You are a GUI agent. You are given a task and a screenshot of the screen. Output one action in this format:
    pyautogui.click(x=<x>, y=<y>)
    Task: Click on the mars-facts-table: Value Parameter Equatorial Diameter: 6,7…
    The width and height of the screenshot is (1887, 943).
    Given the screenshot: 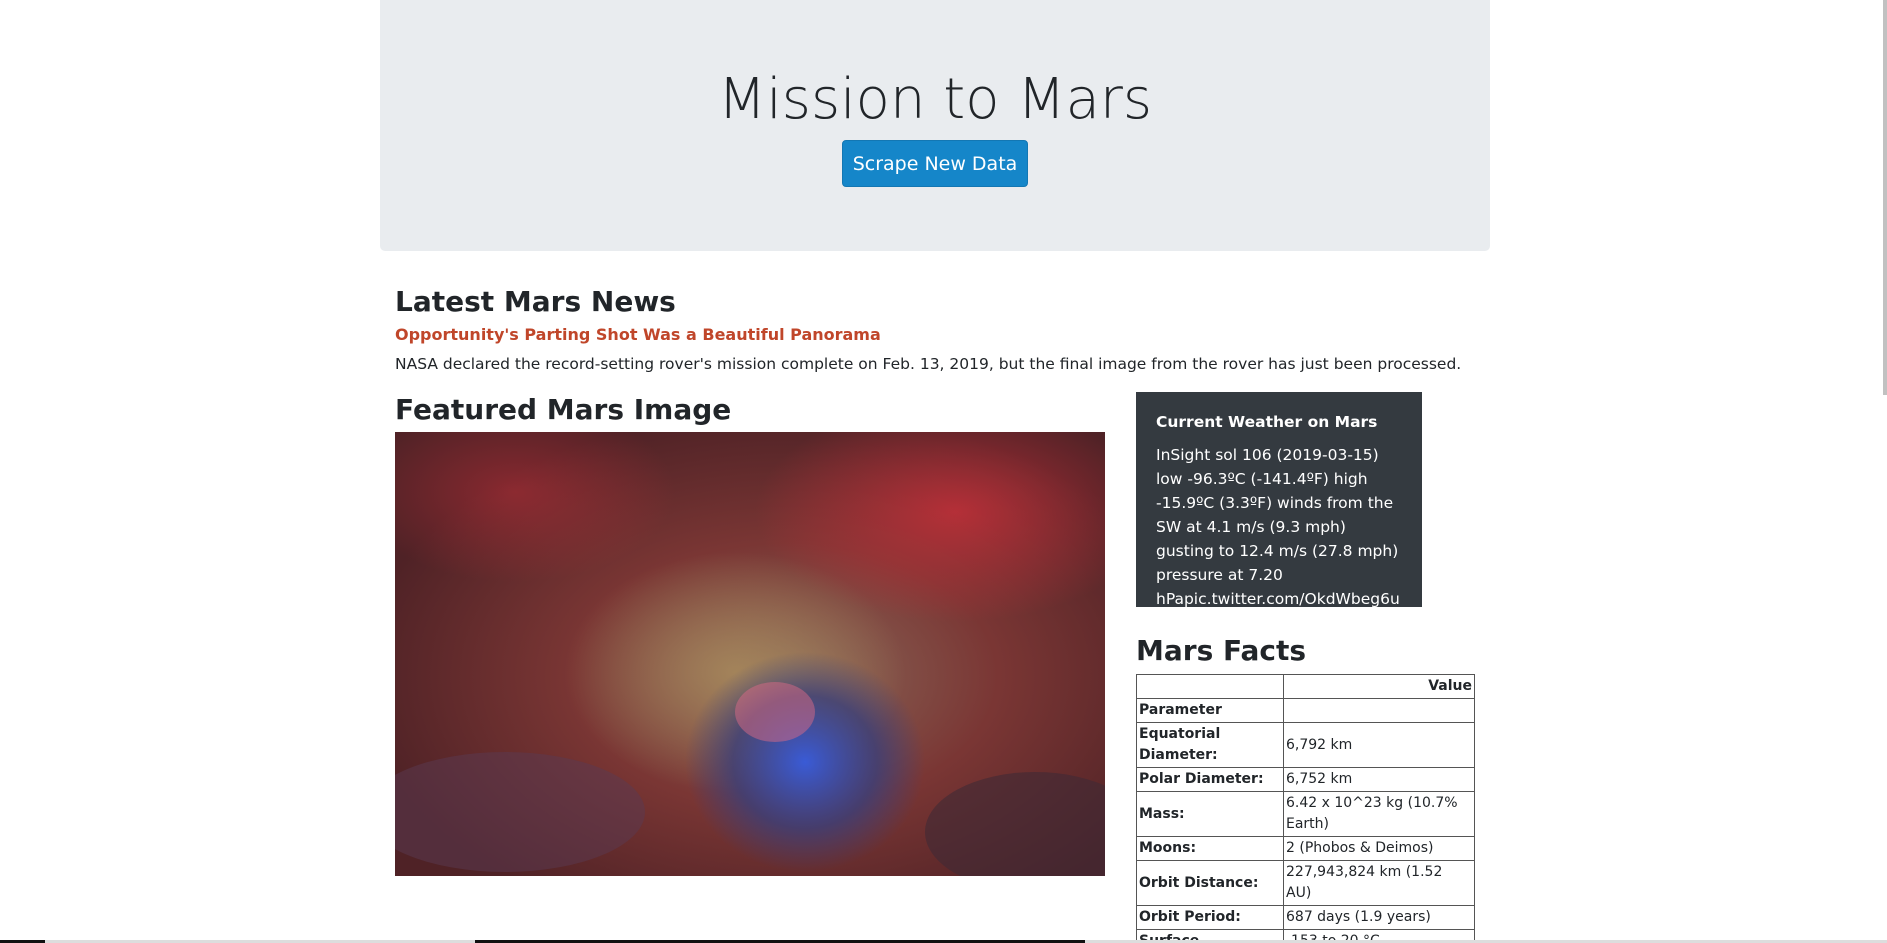 What is the action you would take?
    pyautogui.click(x=1305, y=808)
    